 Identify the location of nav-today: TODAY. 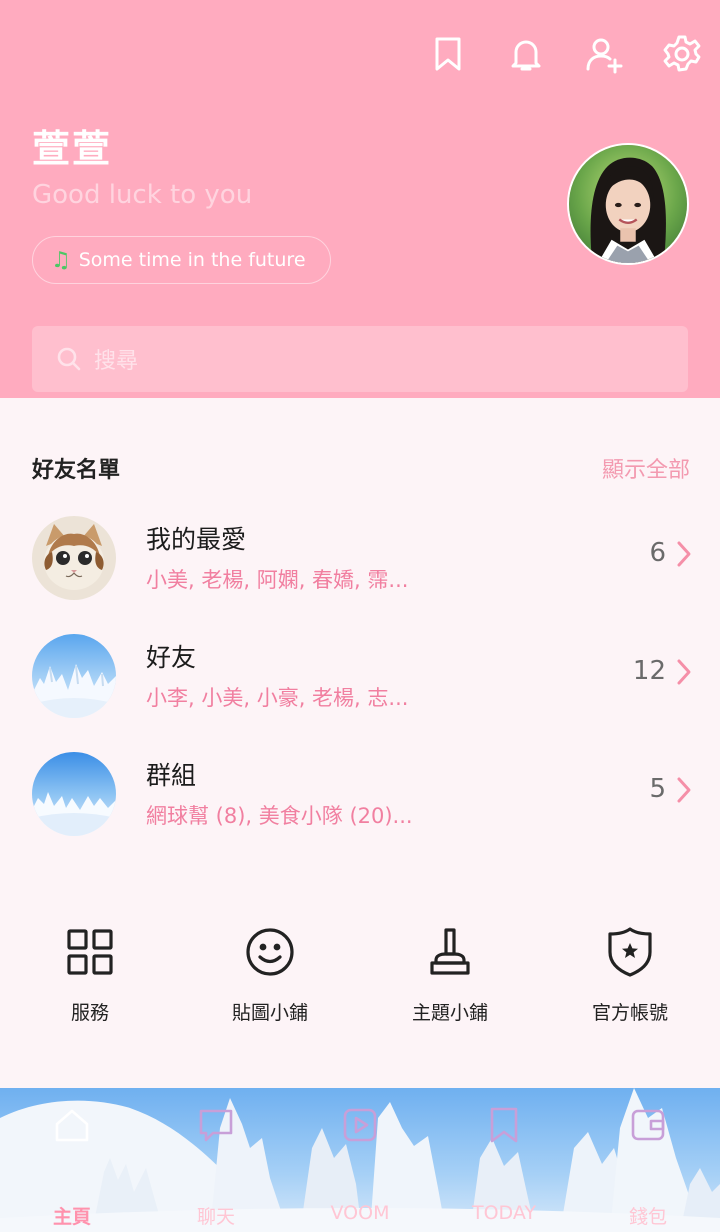
(504, 1160).